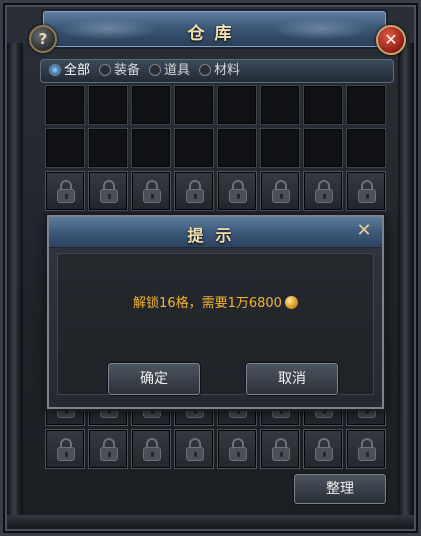  I want to click on tab-all: 全部, so click(69, 71).